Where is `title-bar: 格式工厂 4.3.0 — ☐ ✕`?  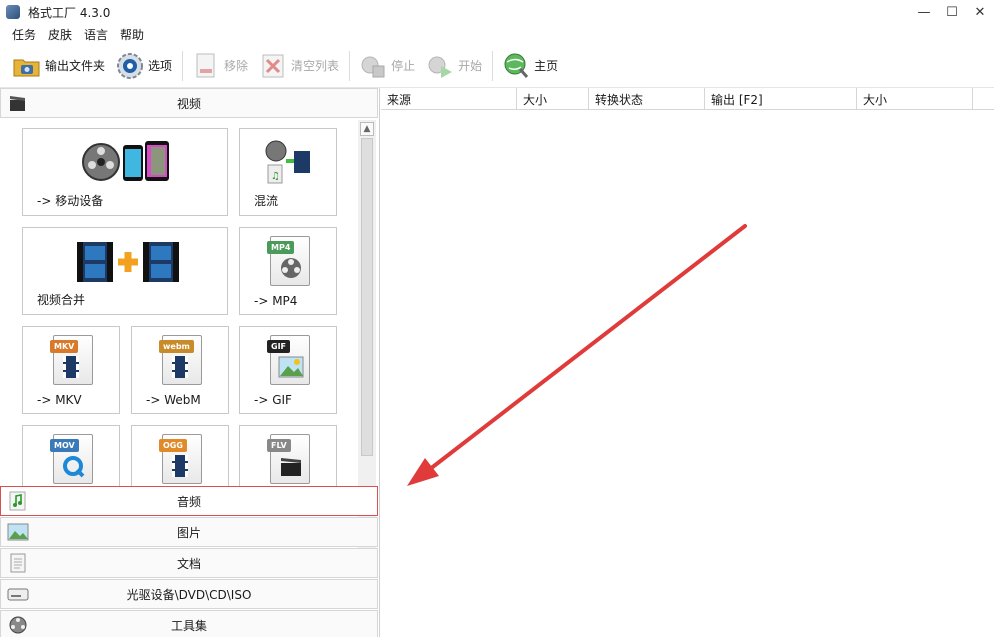 title-bar: 格式工厂 4.3.0 — ☐ ✕ is located at coordinates (497, 12).